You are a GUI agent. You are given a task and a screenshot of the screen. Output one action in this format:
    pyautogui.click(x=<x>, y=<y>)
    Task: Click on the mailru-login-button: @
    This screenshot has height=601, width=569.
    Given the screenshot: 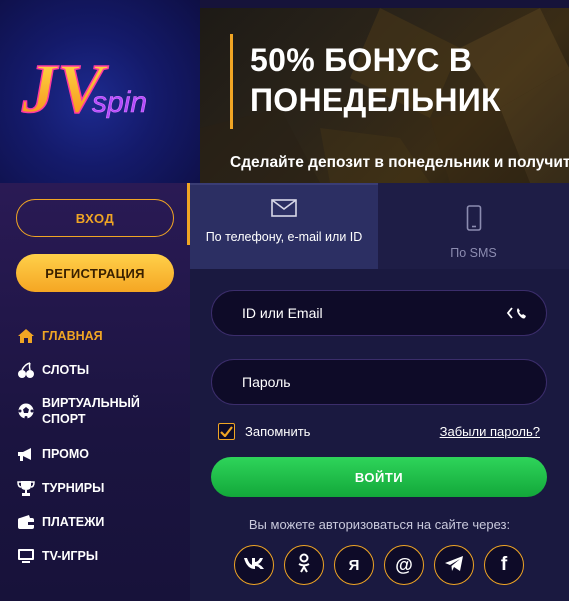 What is the action you would take?
    pyautogui.click(x=404, y=565)
    